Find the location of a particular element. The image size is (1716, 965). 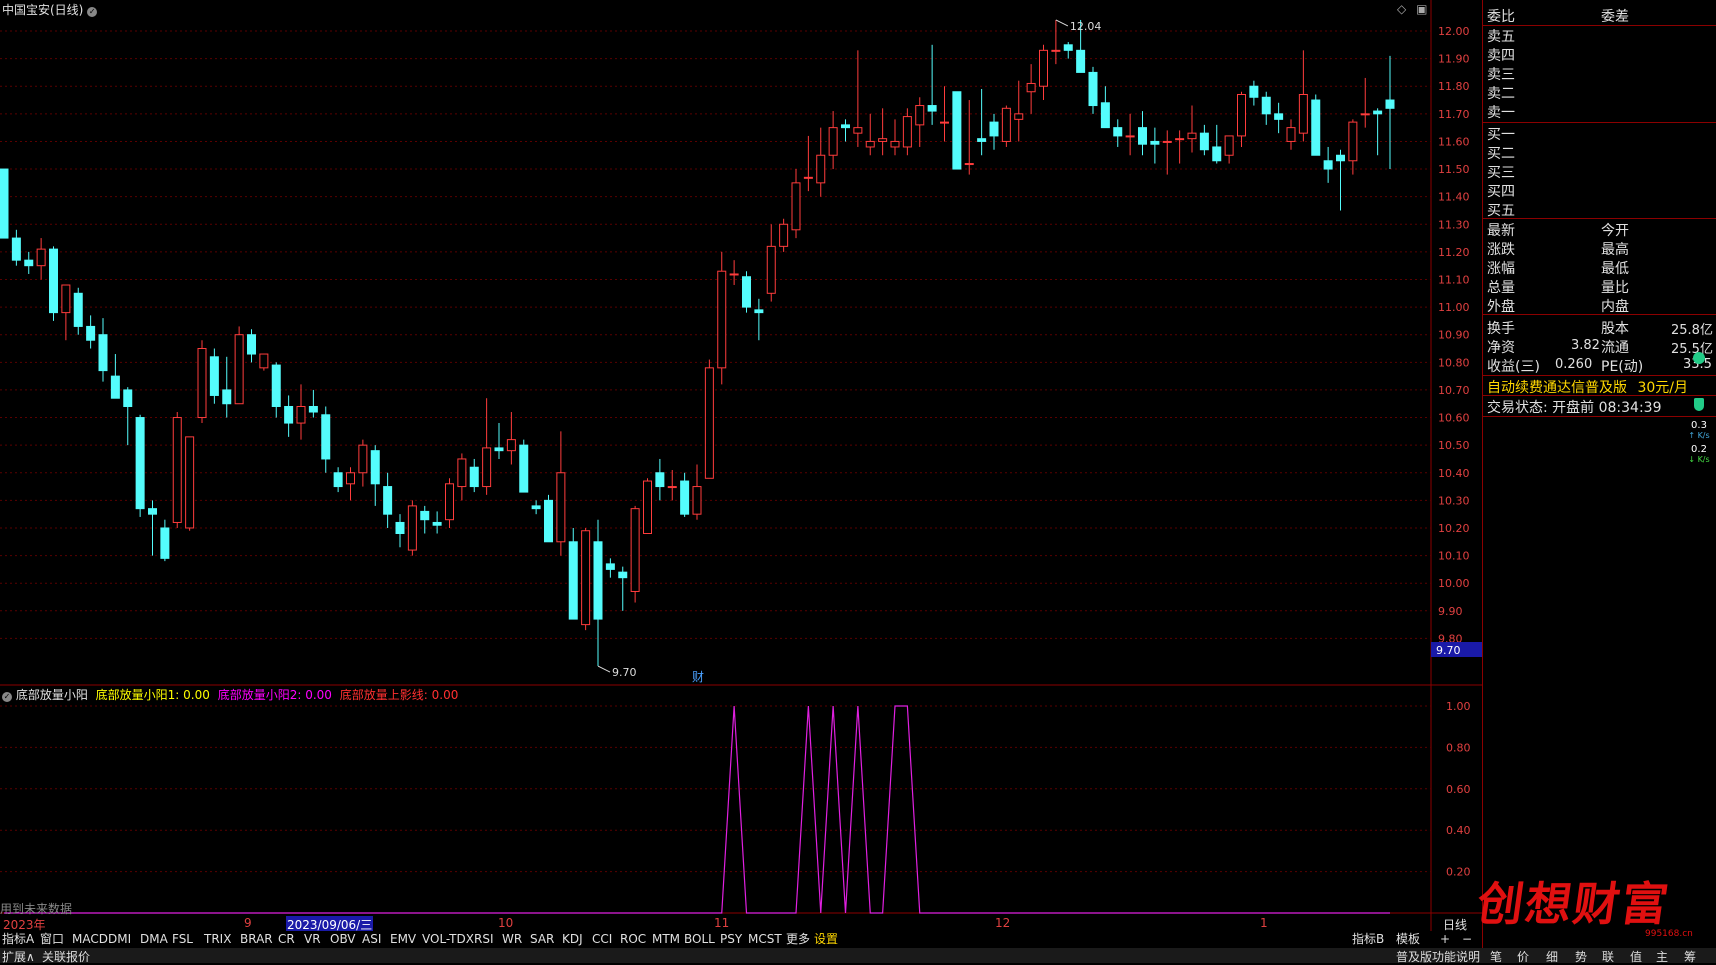

tab-3: DMI is located at coordinates (119, 939).